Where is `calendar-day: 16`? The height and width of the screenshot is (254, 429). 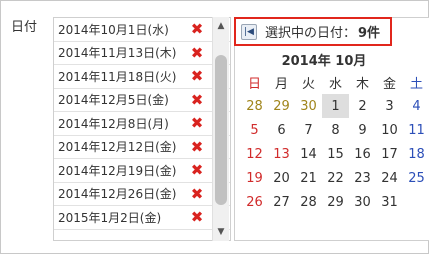 calendar-day: 16 is located at coordinates (362, 154).